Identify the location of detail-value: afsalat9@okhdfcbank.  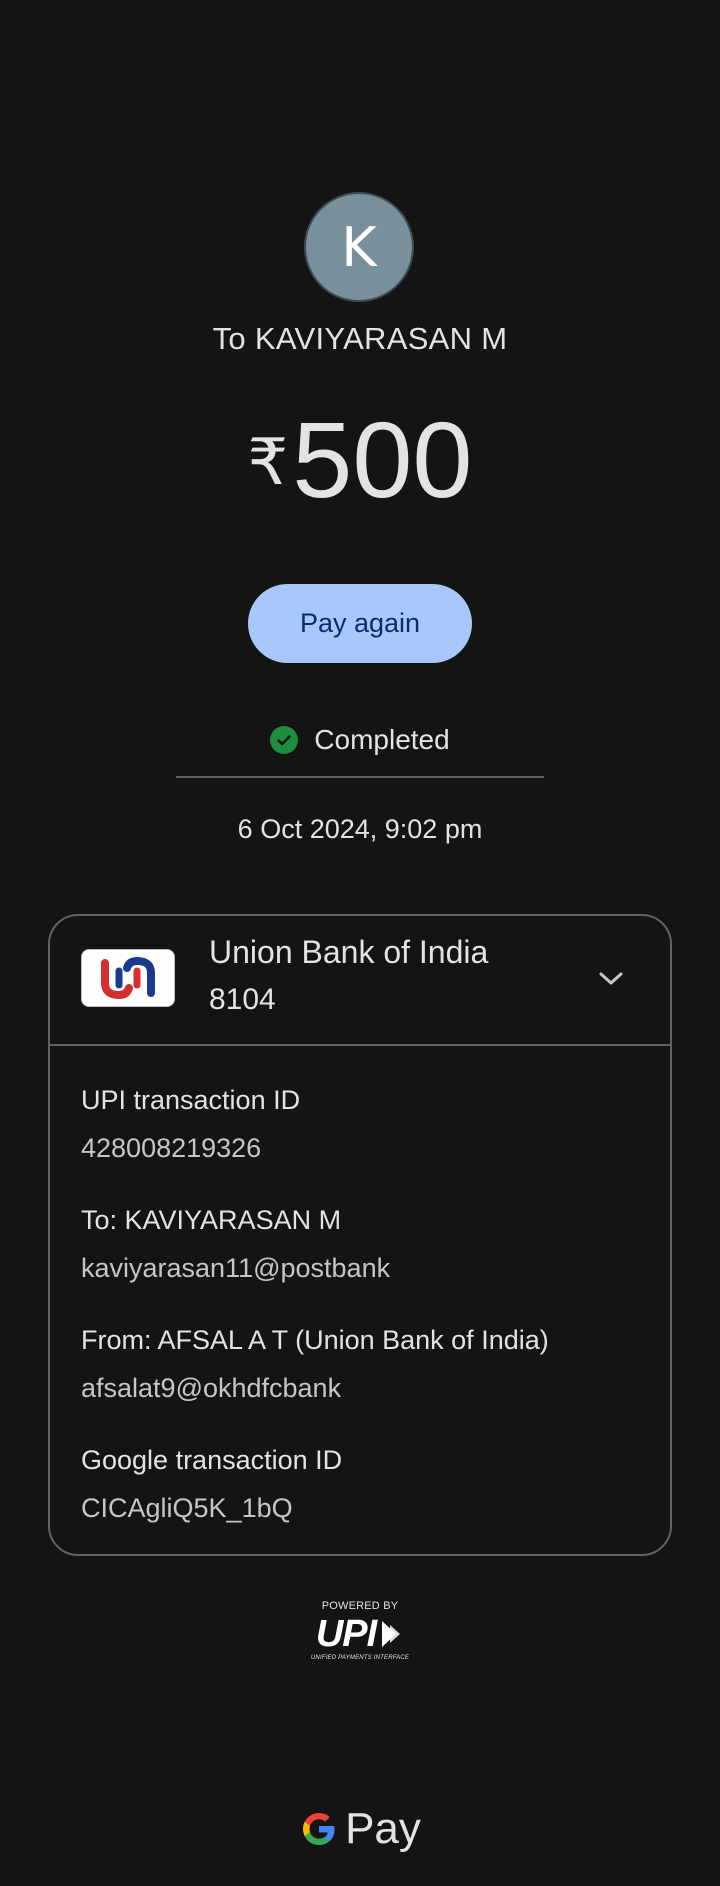
(361, 1388).